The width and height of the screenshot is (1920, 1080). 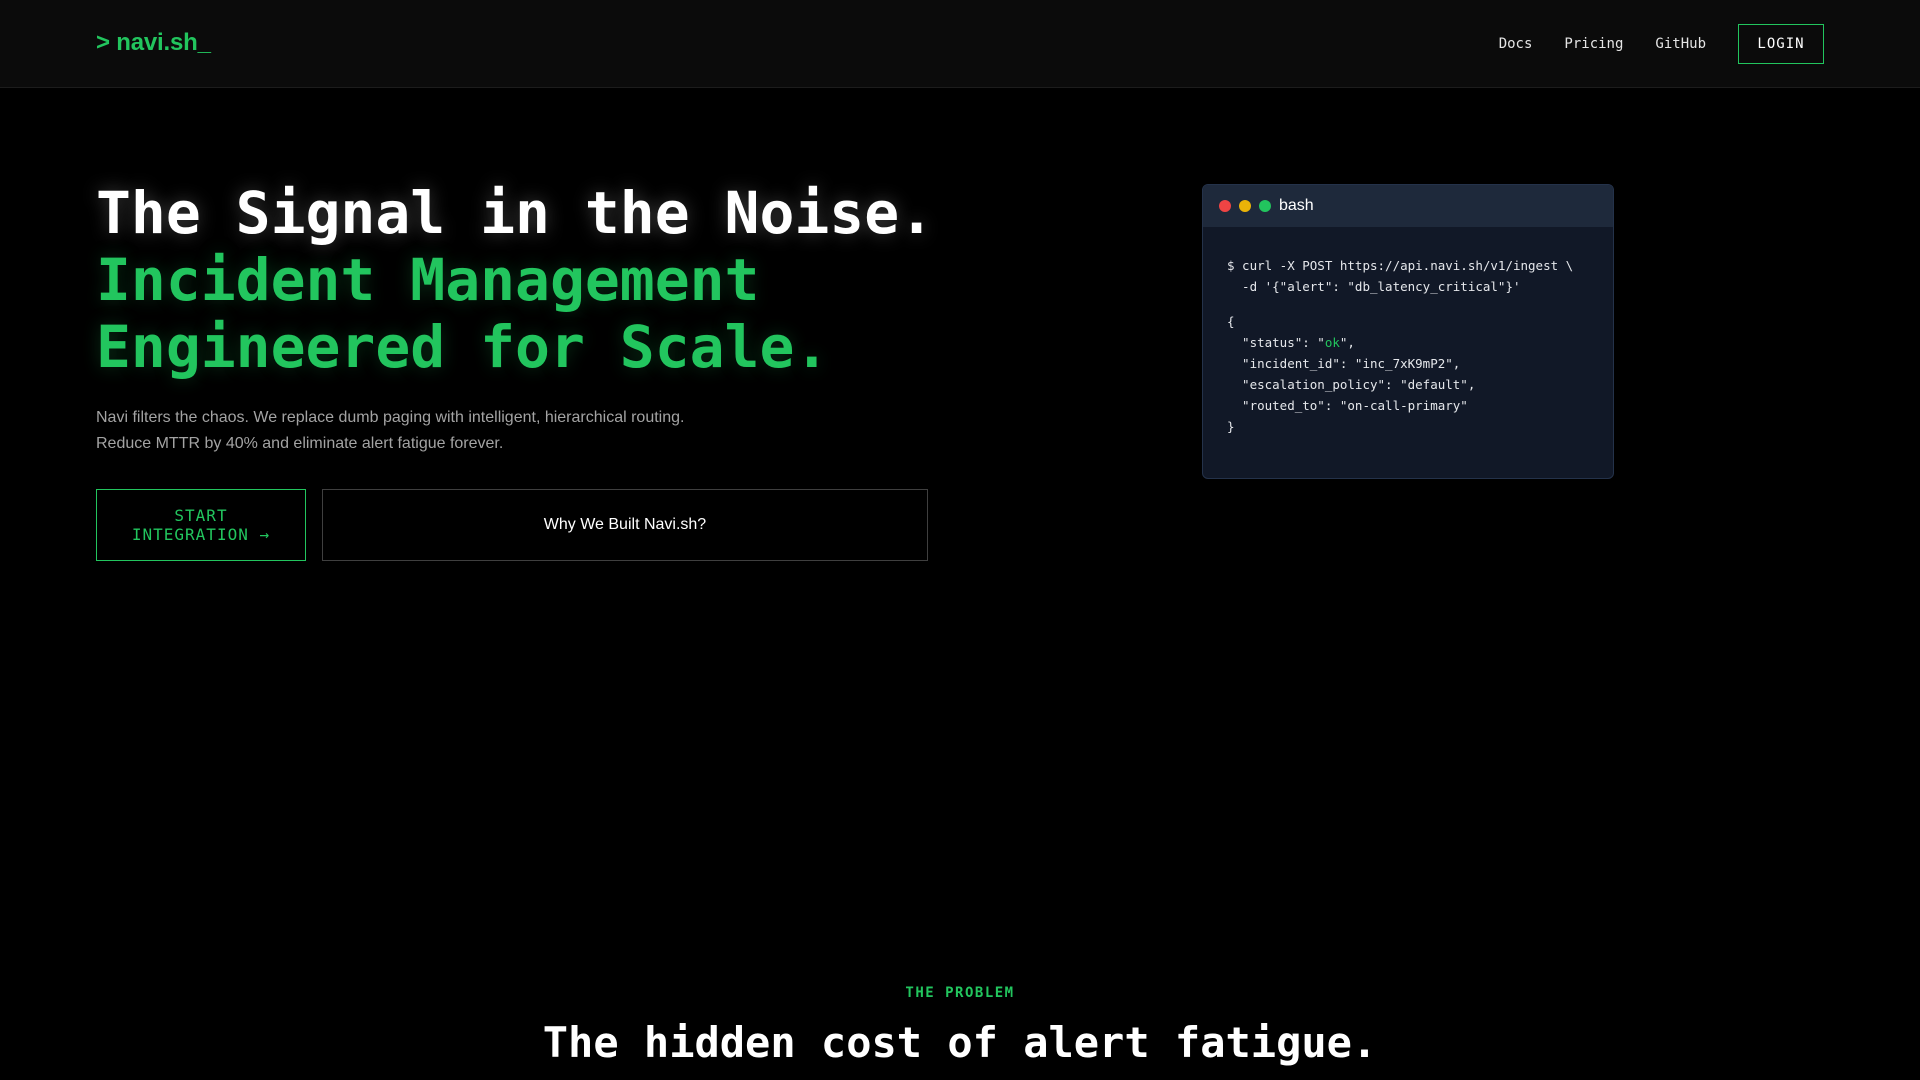 I want to click on terminal-title: bash, so click(x=1296, y=205).